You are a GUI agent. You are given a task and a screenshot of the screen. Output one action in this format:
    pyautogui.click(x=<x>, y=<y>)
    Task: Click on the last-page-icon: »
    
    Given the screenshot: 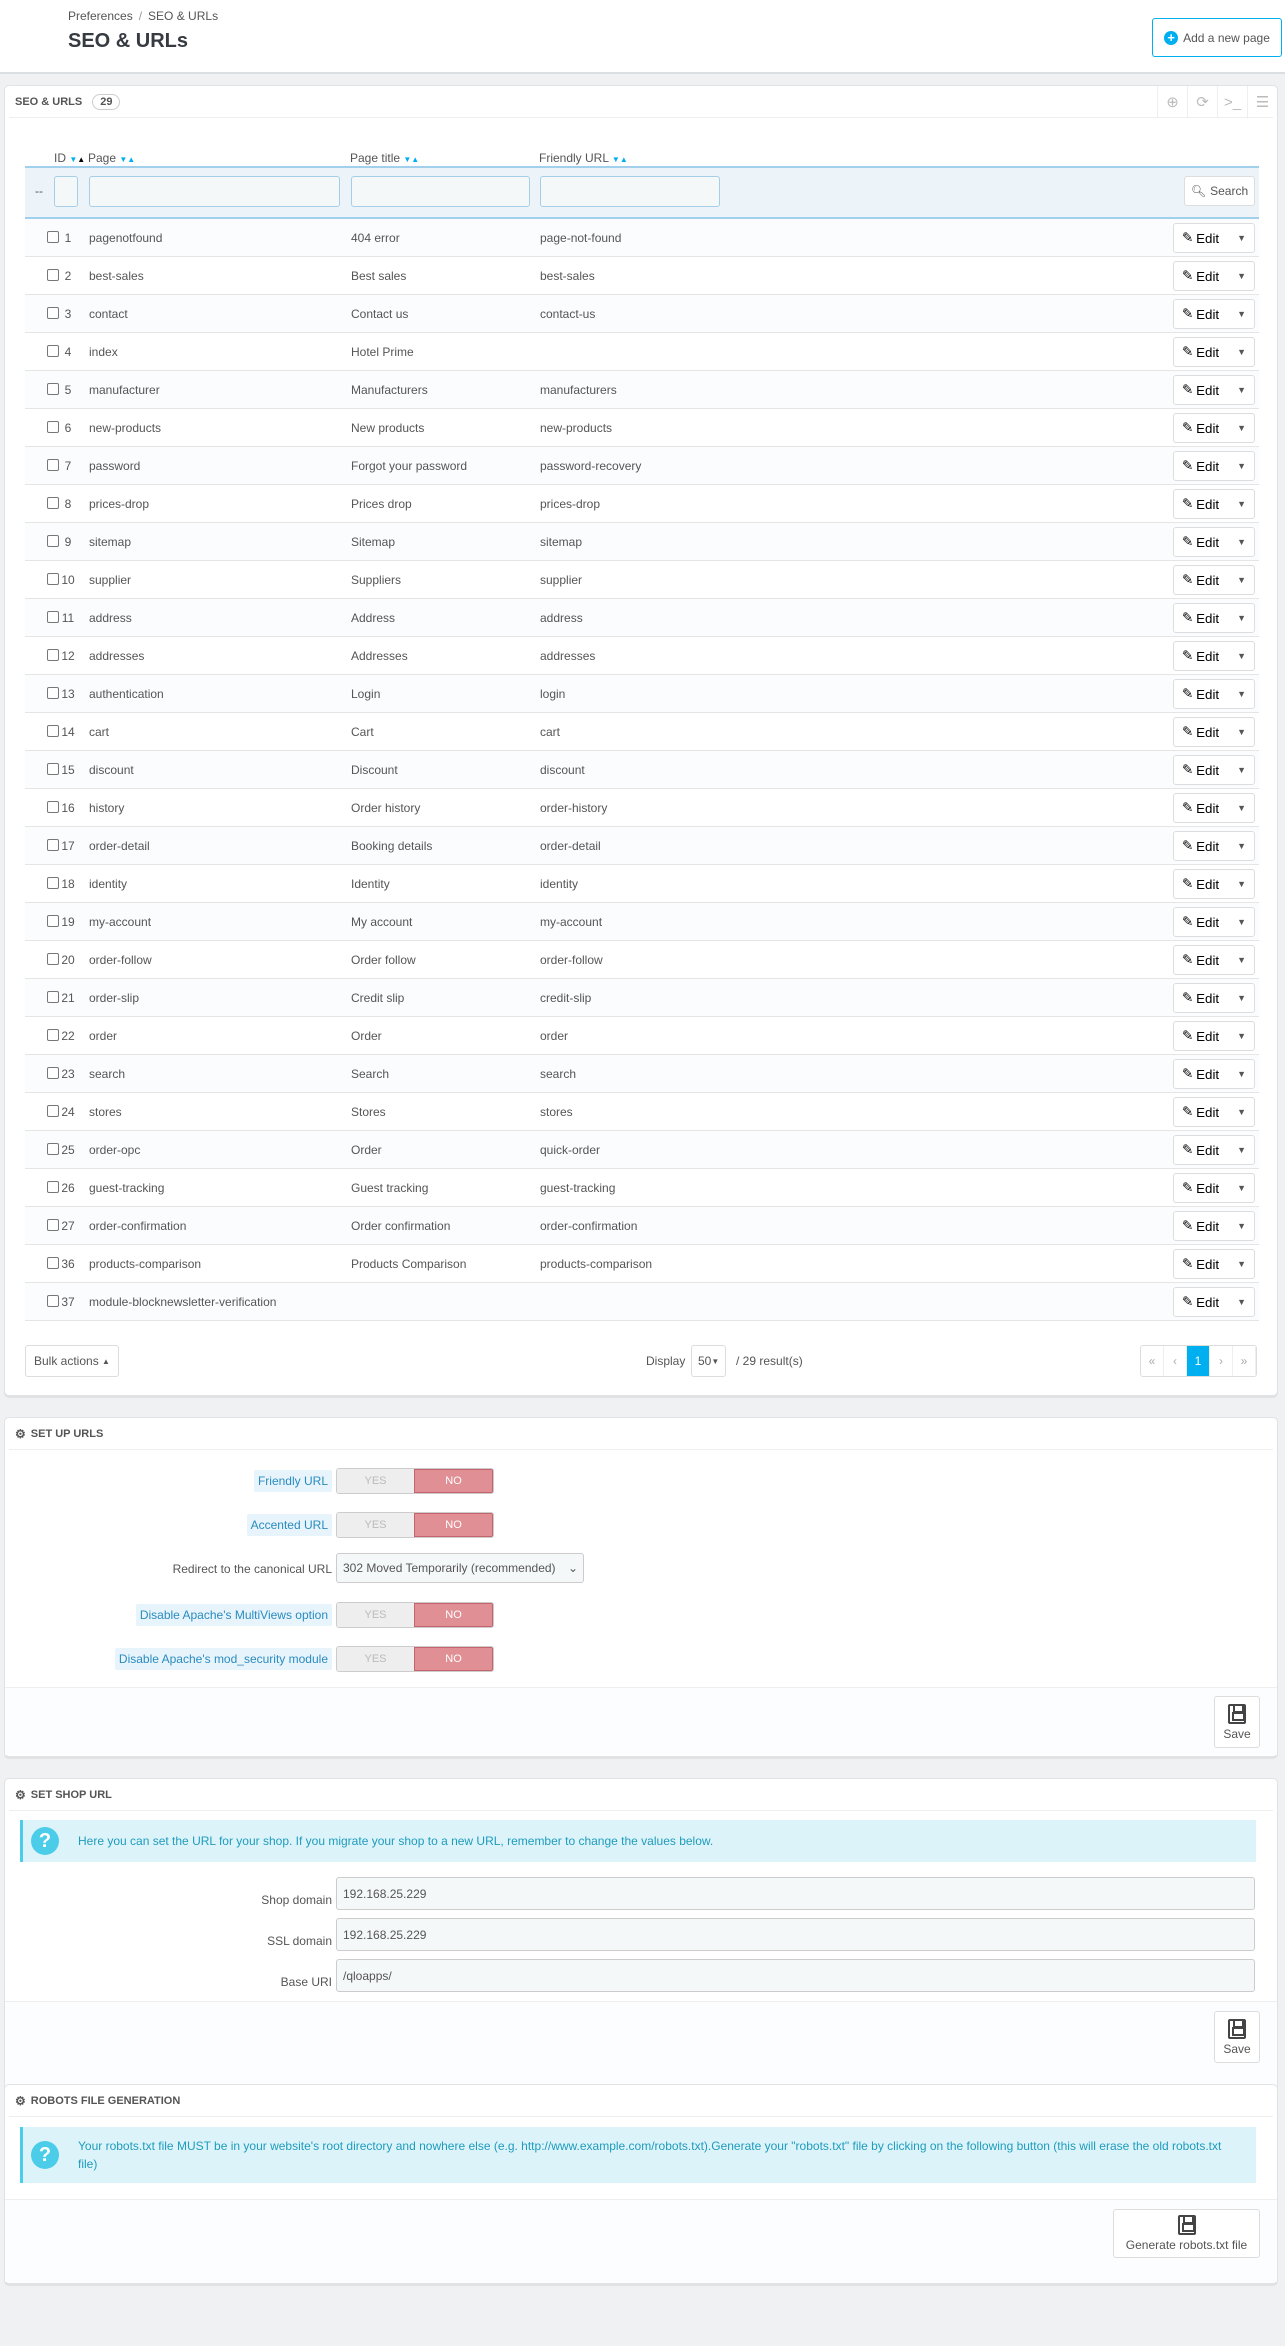 What is the action you would take?
    pyautogui.click(x=1244, y=1361)
    